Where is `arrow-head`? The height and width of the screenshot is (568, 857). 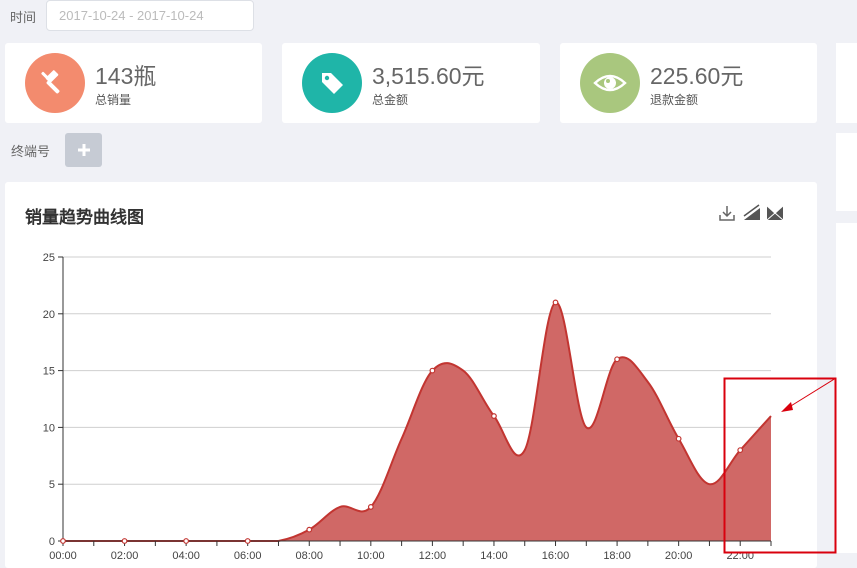 arrow-head is located at coordinates (787, 407).